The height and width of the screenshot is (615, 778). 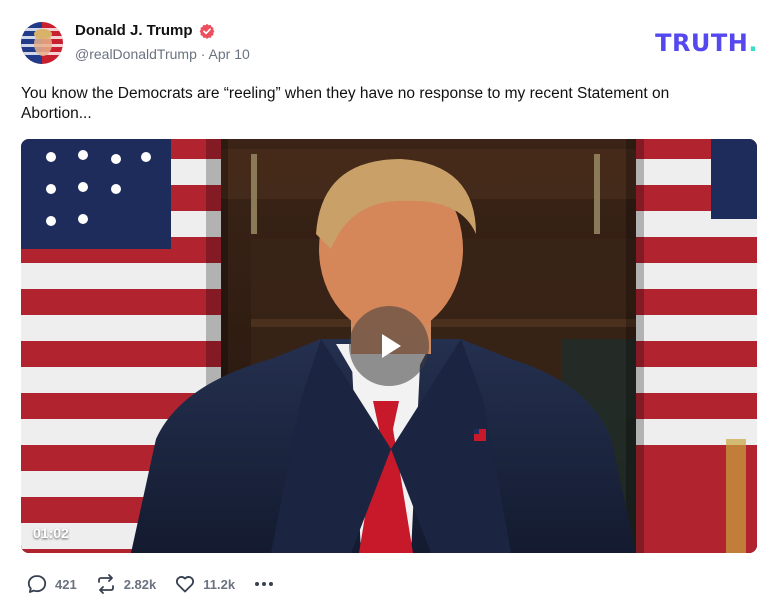 What do you see at coordinates (134, 30) in the screenshot?
I see `author-name: Donald J. Trump` at bounding box center [134, 30].